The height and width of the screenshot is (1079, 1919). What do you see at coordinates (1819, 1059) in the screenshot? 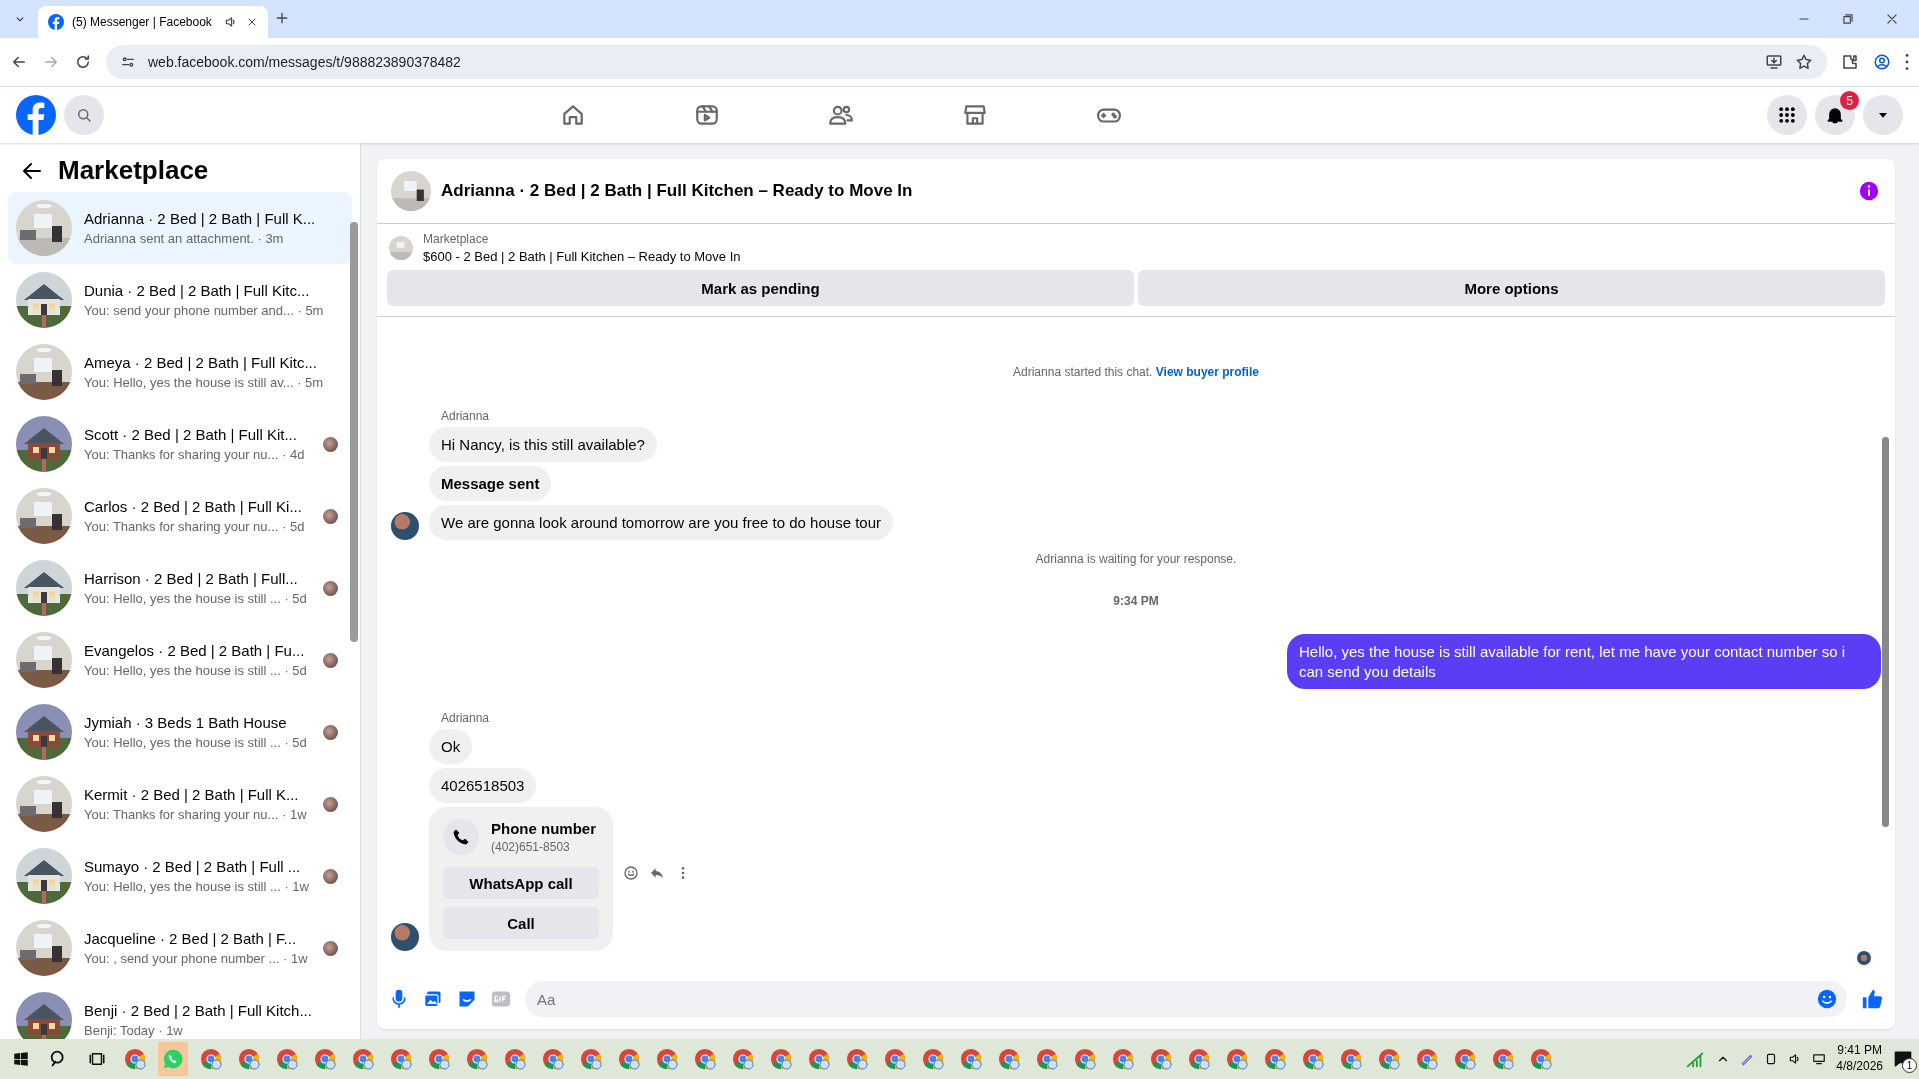
I see `network-icon` at bounding box center [1819, 1059].